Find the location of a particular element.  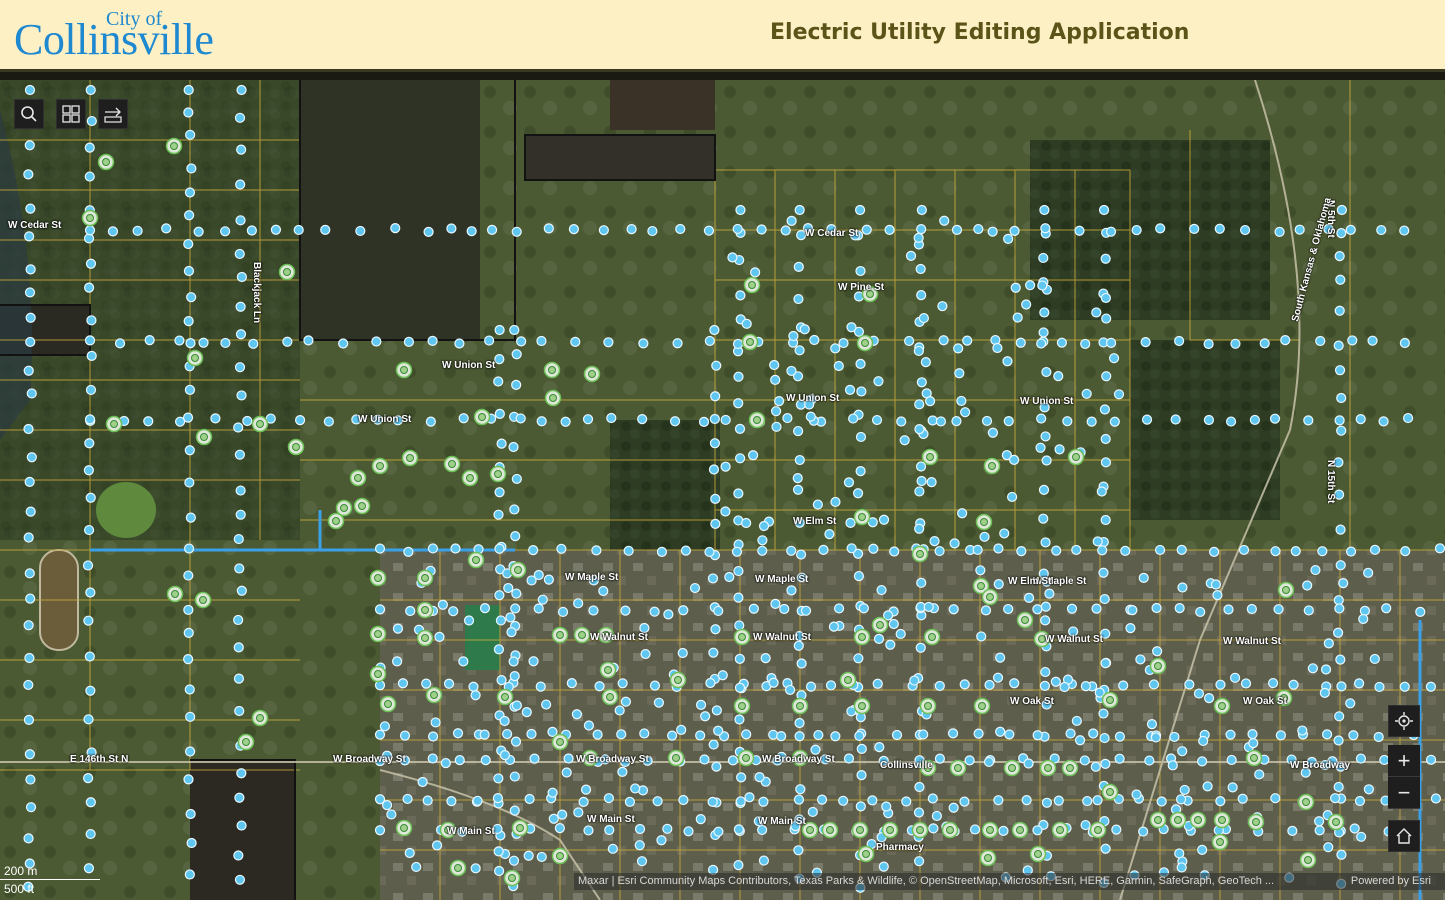

zoom-in-button: + is located at coordinates (1404, 761).